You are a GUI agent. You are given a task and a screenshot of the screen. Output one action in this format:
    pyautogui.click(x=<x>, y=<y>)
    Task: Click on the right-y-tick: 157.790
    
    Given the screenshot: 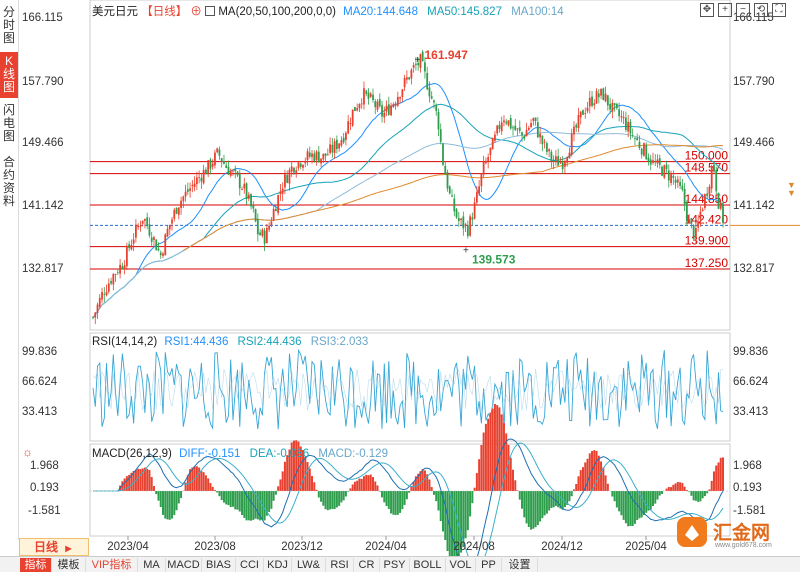 What is the action you would take?
    pyautogui.click(x=754, y=82)
    